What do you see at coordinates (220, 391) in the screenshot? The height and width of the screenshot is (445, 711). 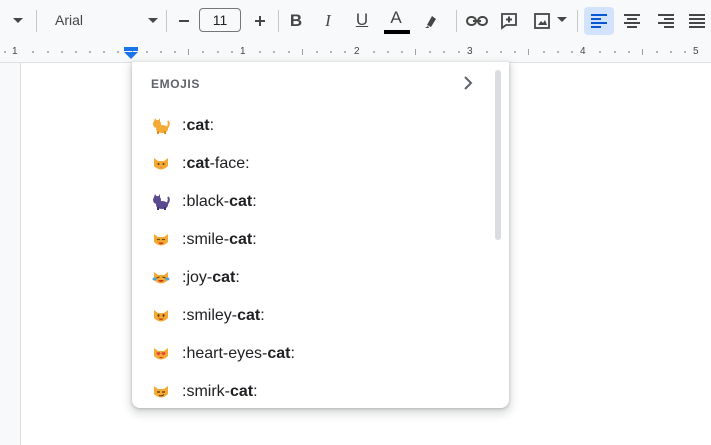 I see `emoji-option-label: :smirk-cat:` at bounding box center [220, 391].